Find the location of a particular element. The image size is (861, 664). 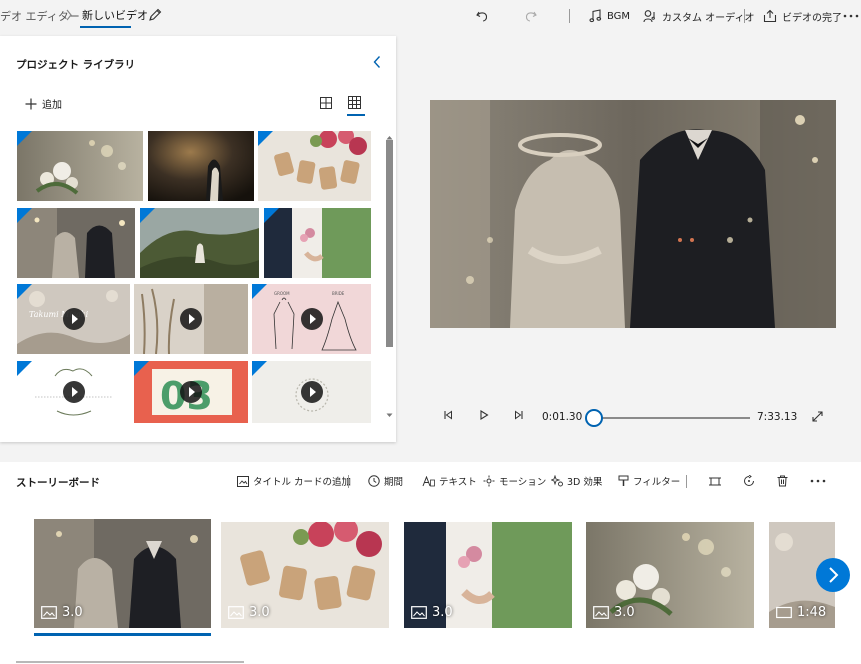

filters-button: フィルター is located at coordinates (649, 481).